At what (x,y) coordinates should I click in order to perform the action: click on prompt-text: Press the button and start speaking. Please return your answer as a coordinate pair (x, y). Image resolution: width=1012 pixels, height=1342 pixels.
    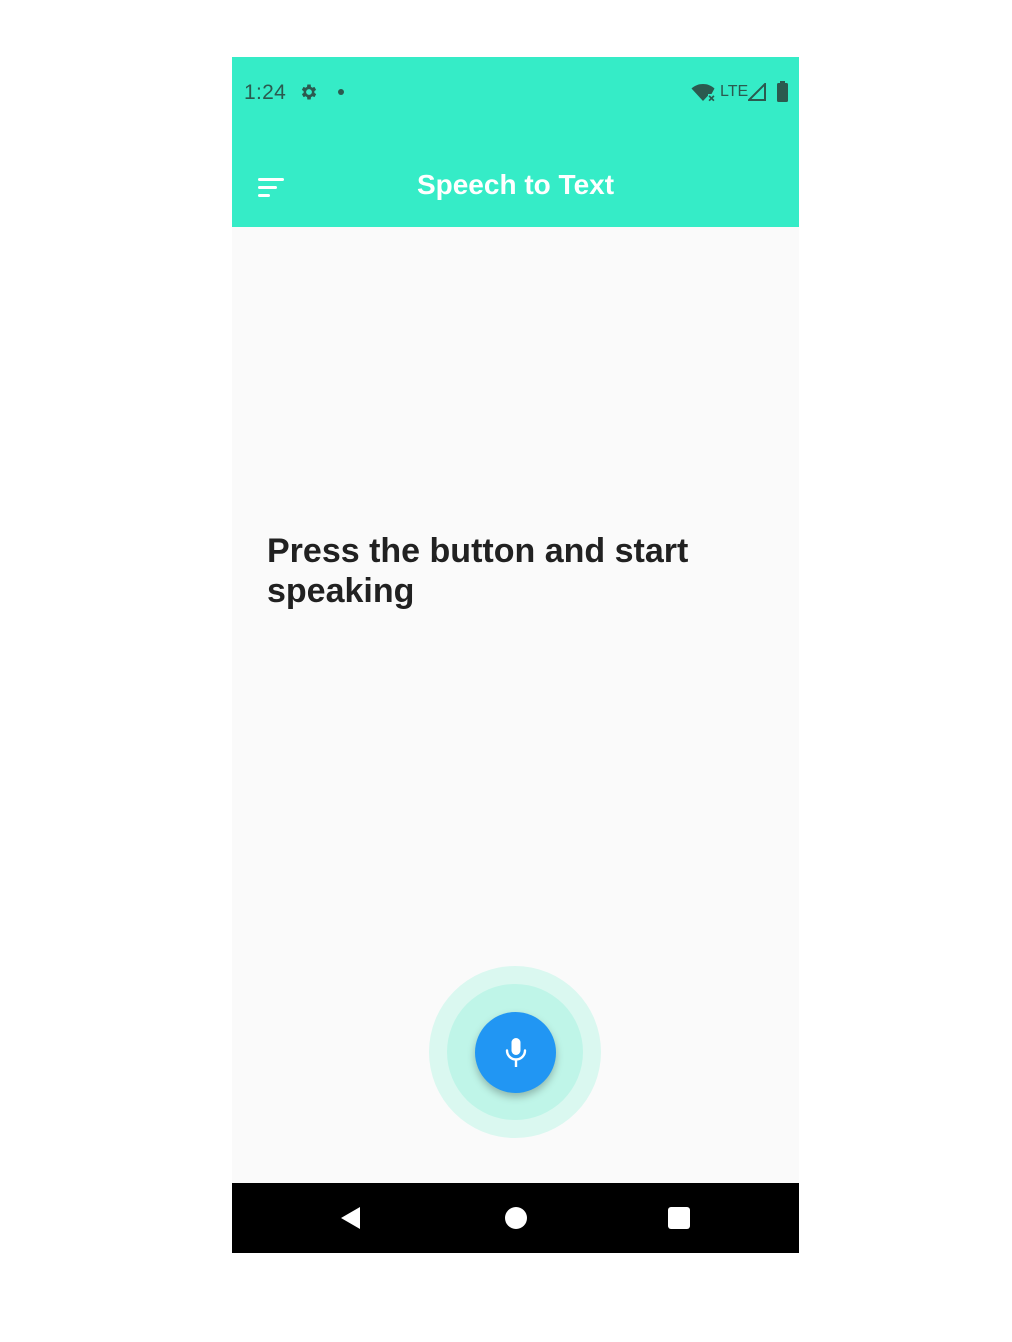
    Looking at the image, I should click on (478, 571).